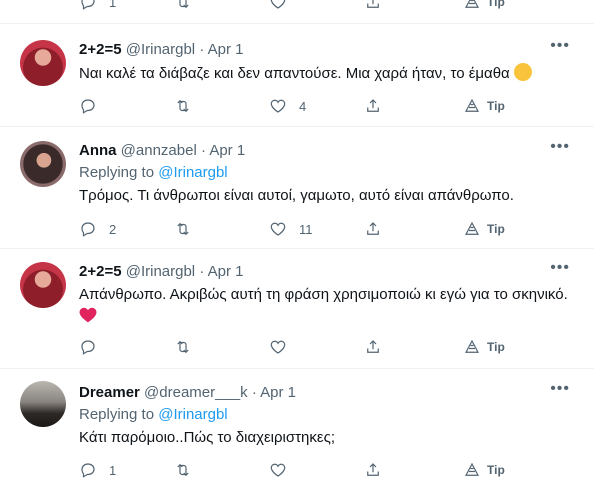 This screenshot has height=495, width=594. What do you see at coordinates (98, 150) in the screenshot?
I see `display-name: Anna` at bounding box center [98, 150].